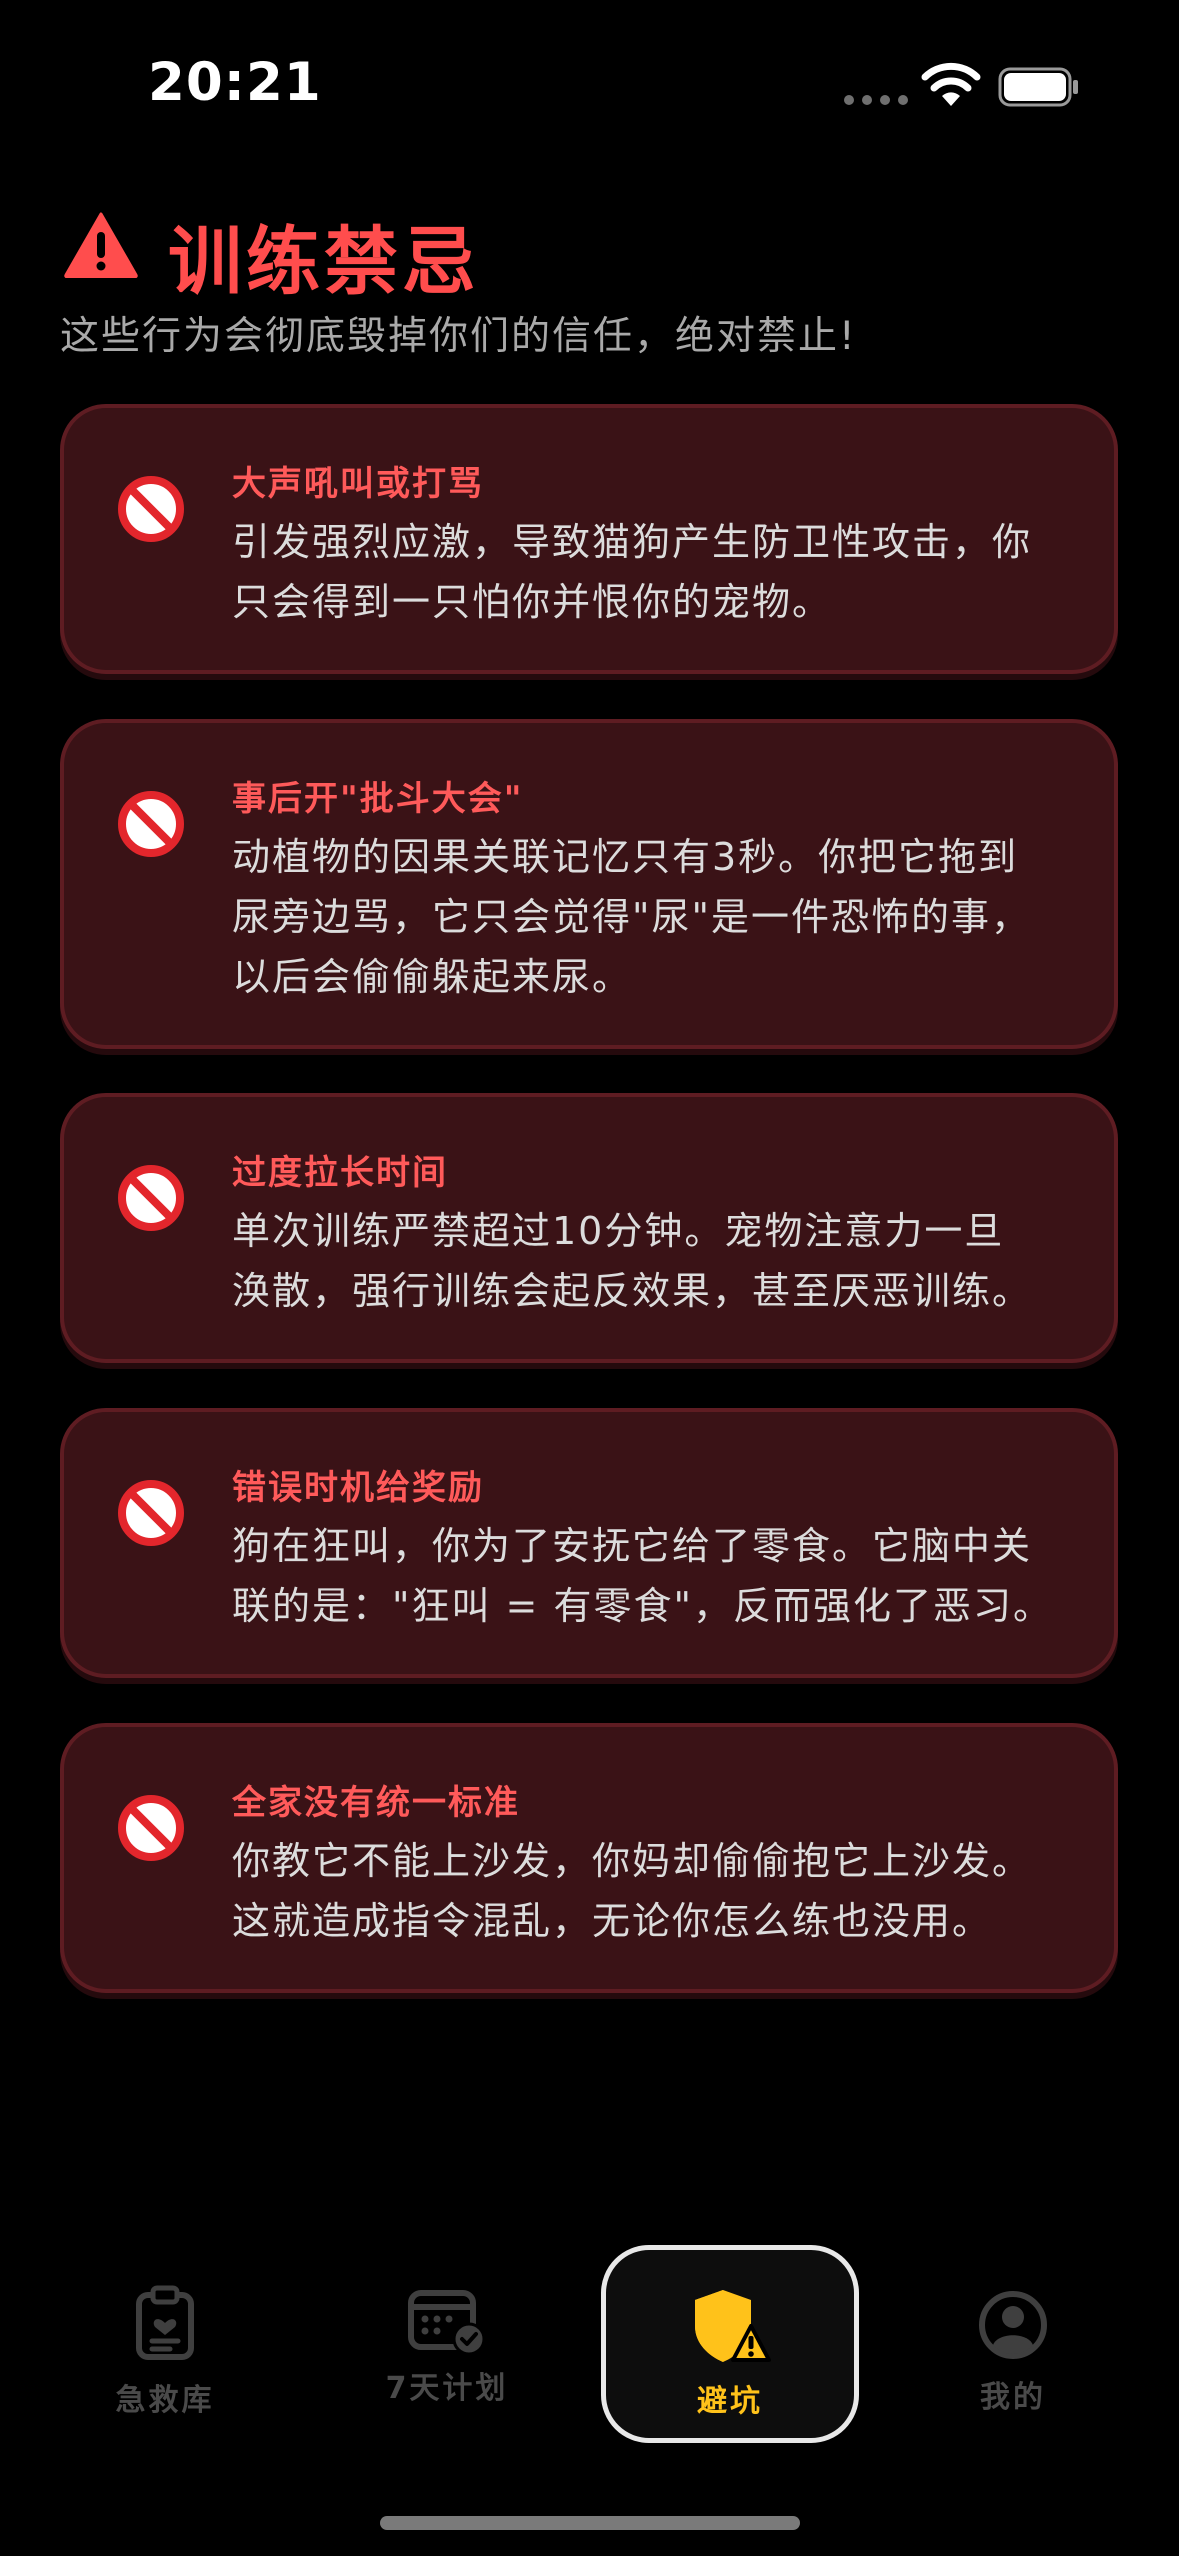  What do you see at coordinates (101, 245) in the screenshot?
I see `warning-icon` at bounding box center [101, 245].